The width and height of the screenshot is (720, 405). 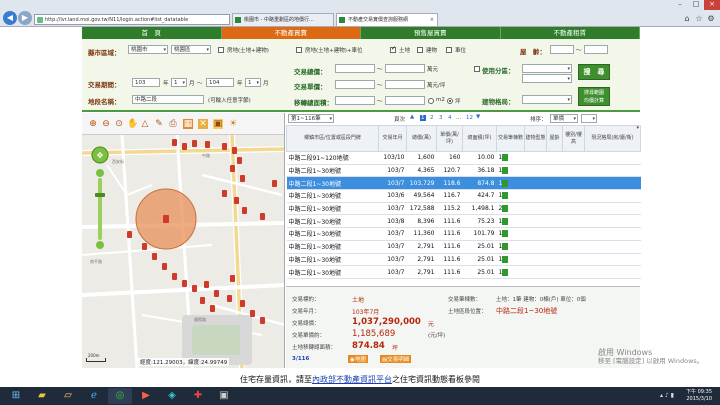 I want to click on col-area: 總面積(坪), so click(x=479, y=138).